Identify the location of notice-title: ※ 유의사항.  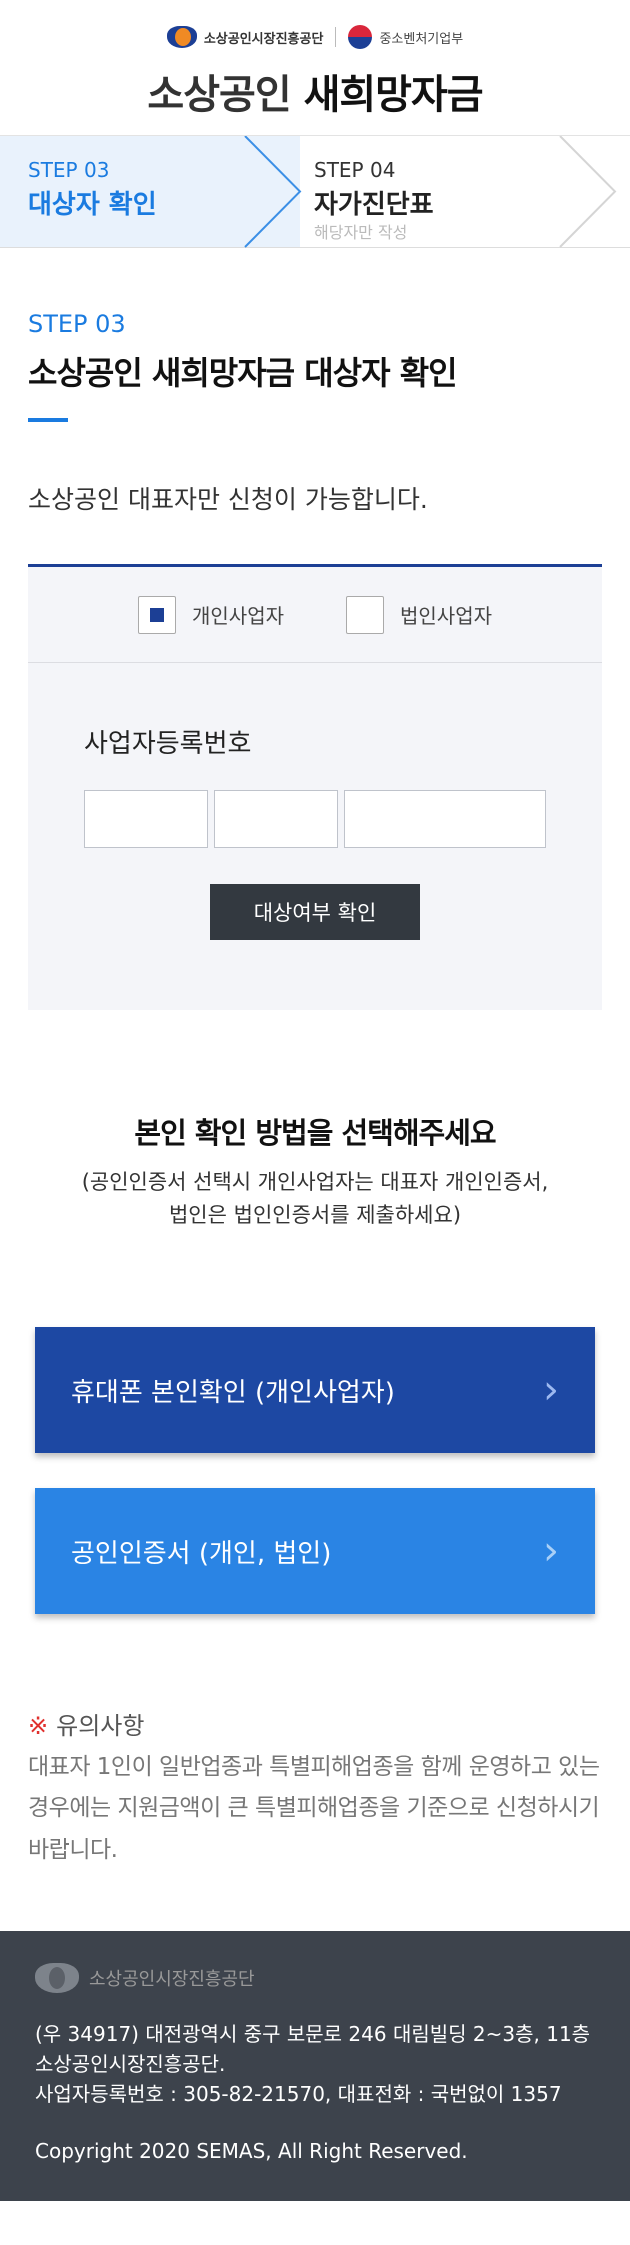
(315, 1723).